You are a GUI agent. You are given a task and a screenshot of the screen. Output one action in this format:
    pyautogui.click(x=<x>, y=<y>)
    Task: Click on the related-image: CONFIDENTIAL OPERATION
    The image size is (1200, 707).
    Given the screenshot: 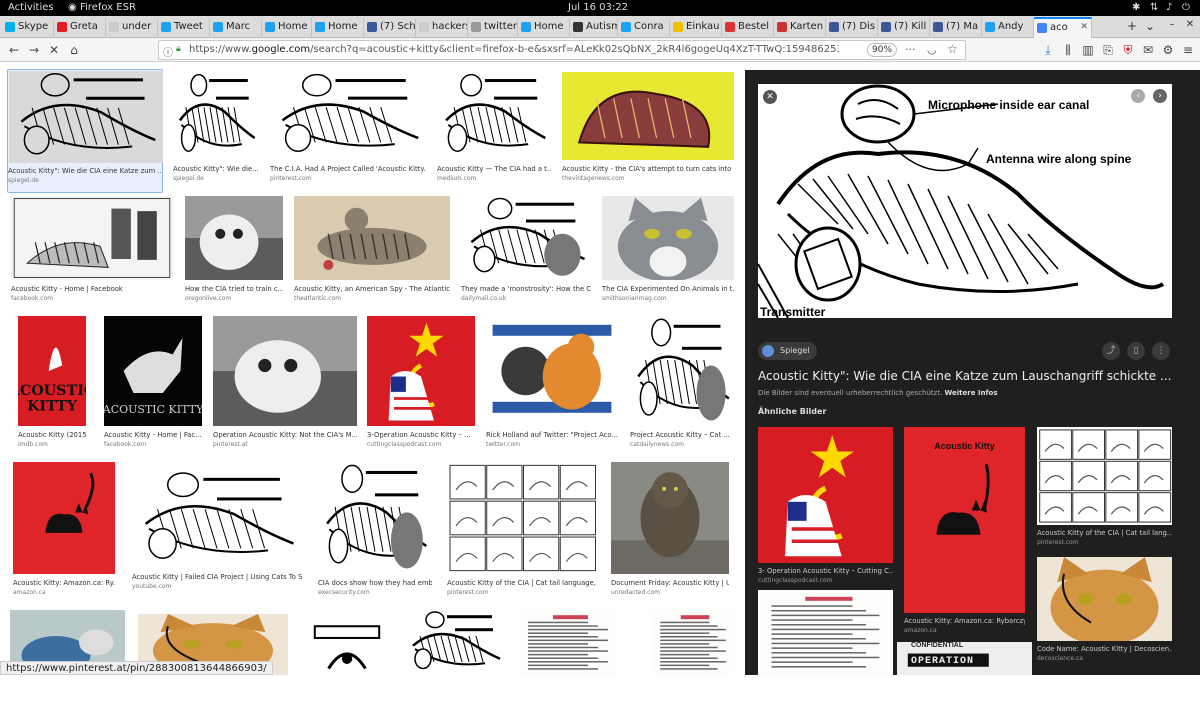 What is the action you would take?
    pyautogui.click(x=964, y=658)
    